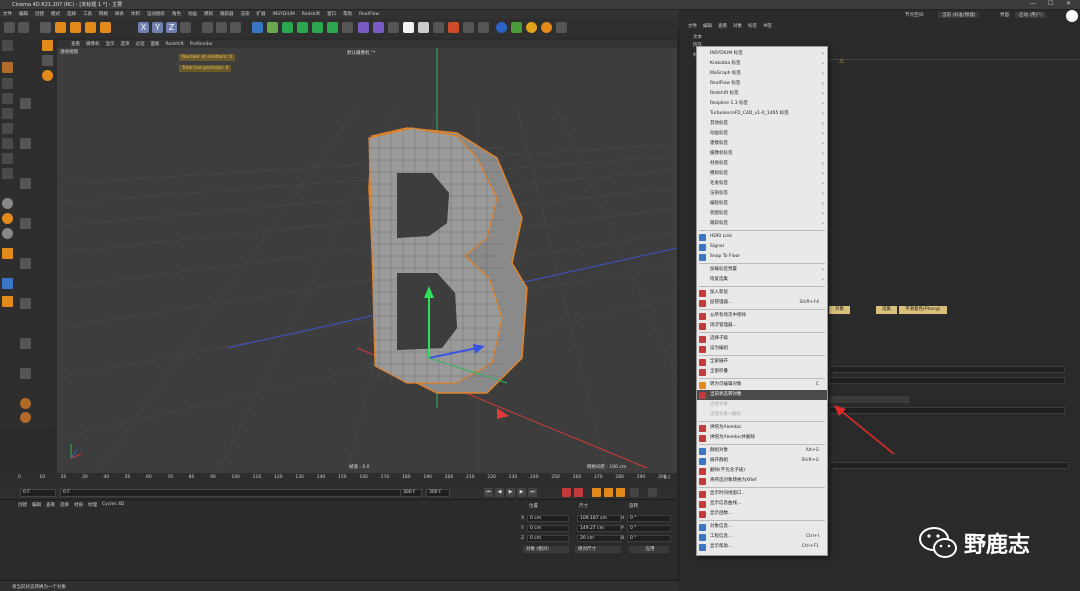 This screenshot has width=1080, height=591. I want to click on render-view-icon, so click(207, 27).